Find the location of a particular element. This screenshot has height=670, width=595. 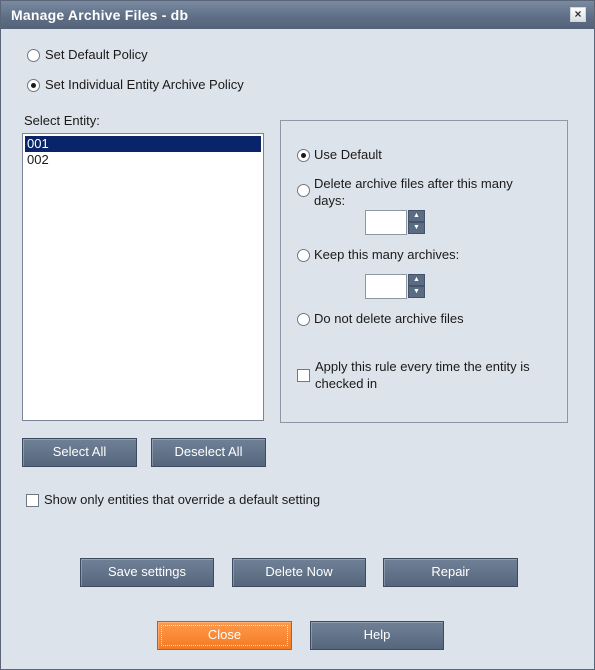

save-settings-button: Save settings is located at coordinates (147, 572).